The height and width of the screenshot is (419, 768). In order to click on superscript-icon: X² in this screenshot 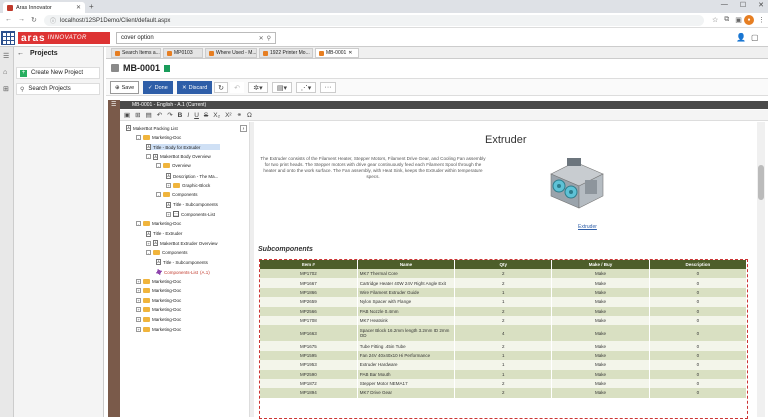, I will do `click(228, 115)`.